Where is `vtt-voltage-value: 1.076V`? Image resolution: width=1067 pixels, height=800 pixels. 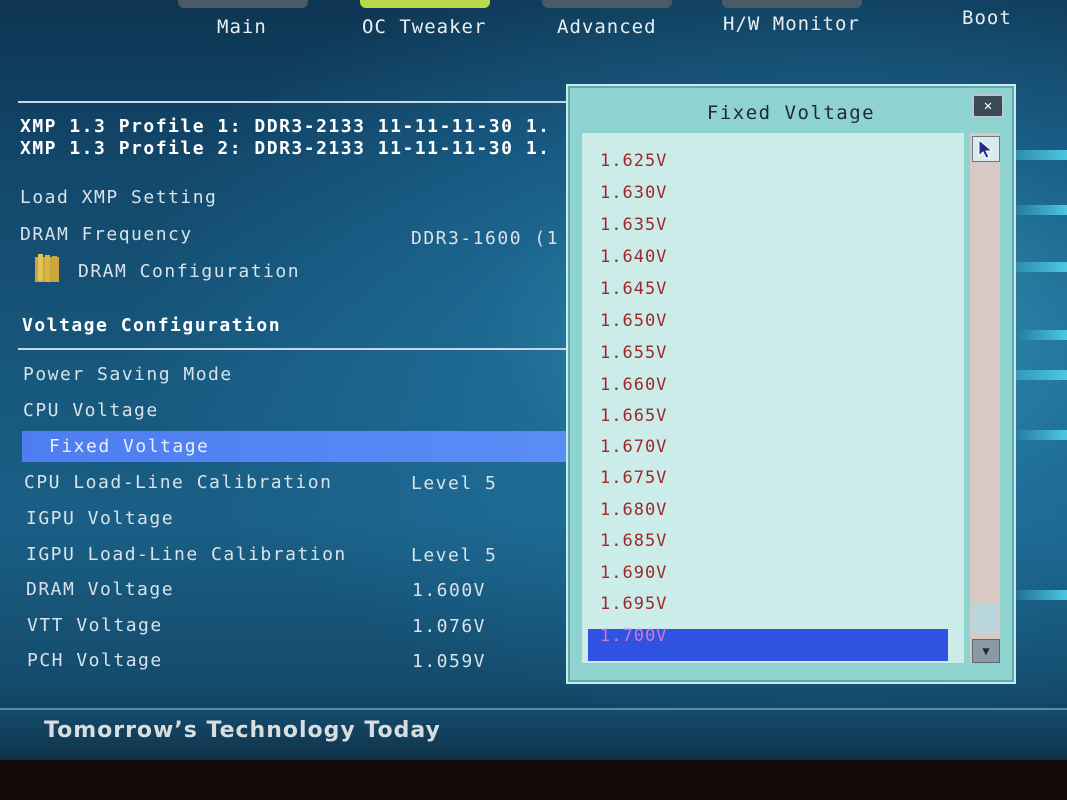 vtt-voltage-value: 1.076V is located at coordinates (449, 626).